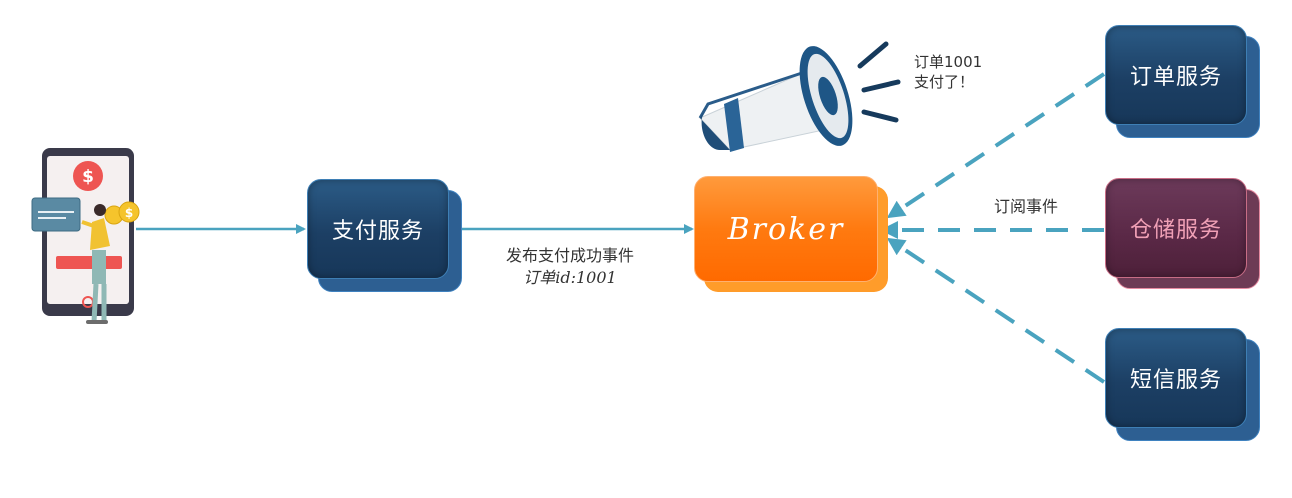 This screenshot has width=1292, height=498. What do you see at coordinates (1175, 77) in the screenshot?
I see `order-service-label: 订单服务` at bounding box center [1175, 77].